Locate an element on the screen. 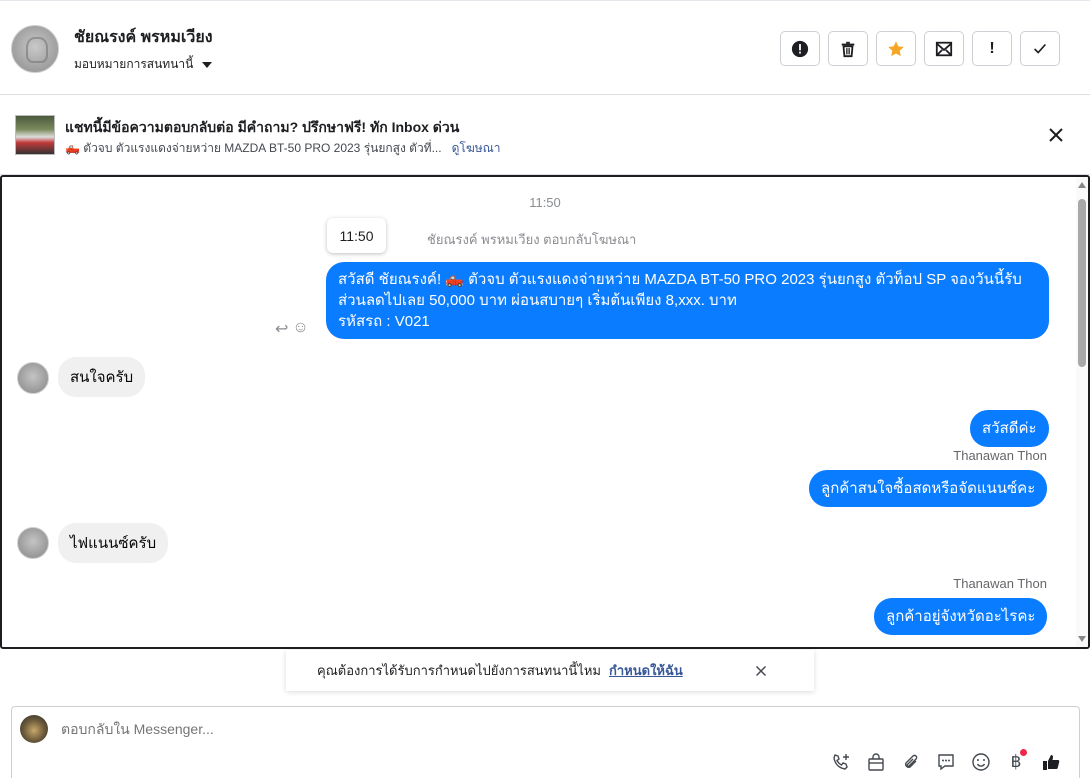  message-bubble-outgoing: ลูกค้าสนใจซื้อสดหรือจัดแนนซ์คะ is located at coordinates (928, 488).